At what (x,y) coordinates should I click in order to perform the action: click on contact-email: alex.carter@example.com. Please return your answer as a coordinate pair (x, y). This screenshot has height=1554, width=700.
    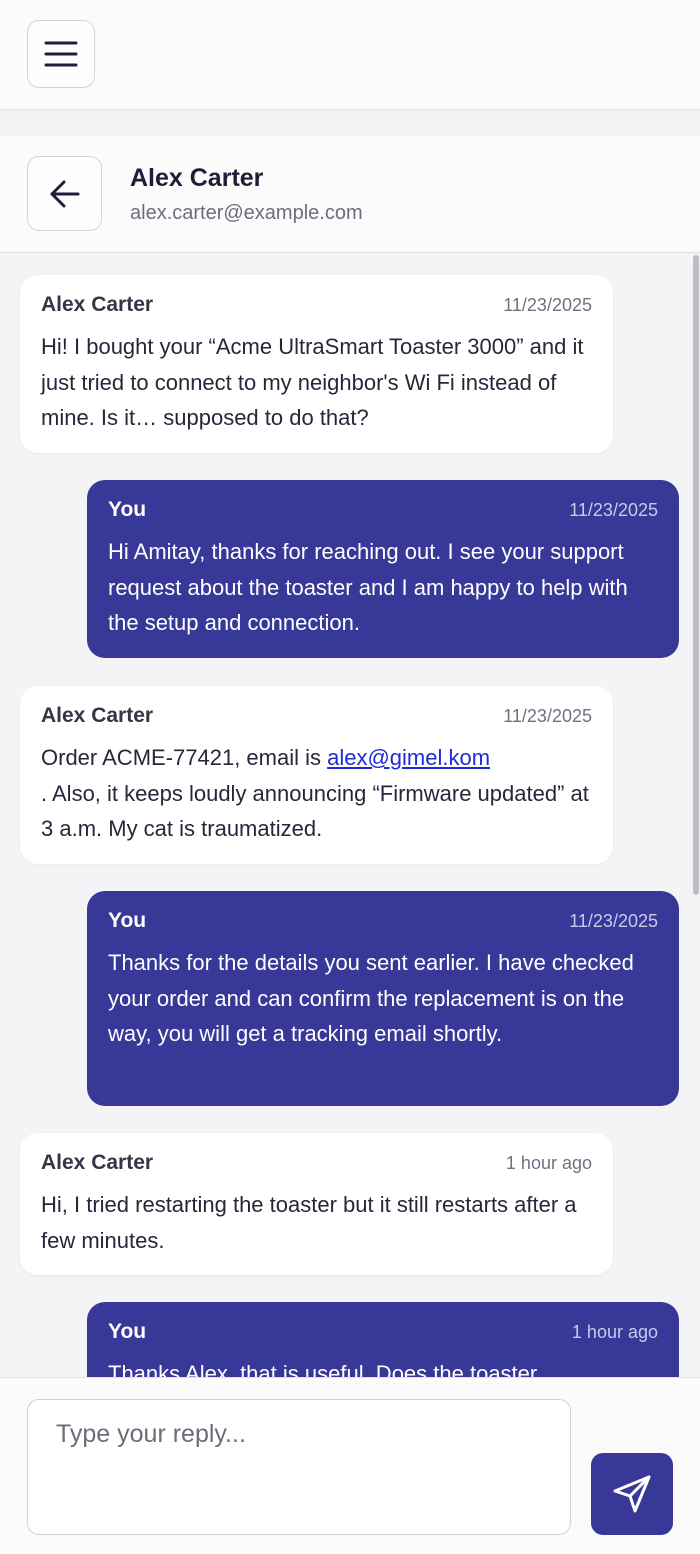
    Looking at the image, I should click on (246, 213).